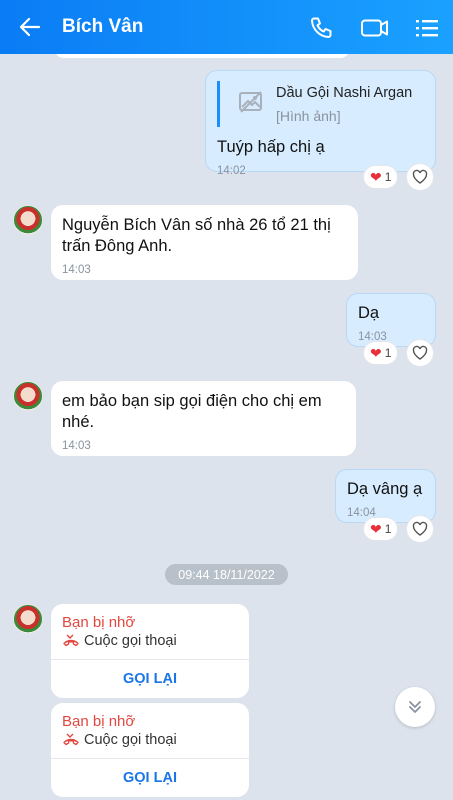 This screenshot has width=453, height=800. I want to click on video-call-button, so click(375, 28).